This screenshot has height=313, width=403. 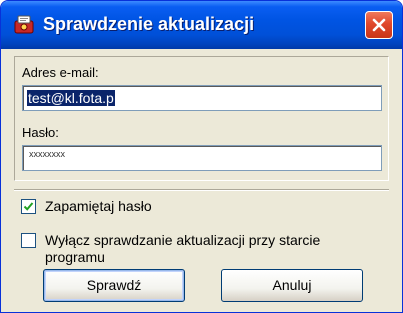 What do you see at coordinates (40, 132) in the screenshot?
I see `password-label: Hasło:` at bounding box center [40, 132].